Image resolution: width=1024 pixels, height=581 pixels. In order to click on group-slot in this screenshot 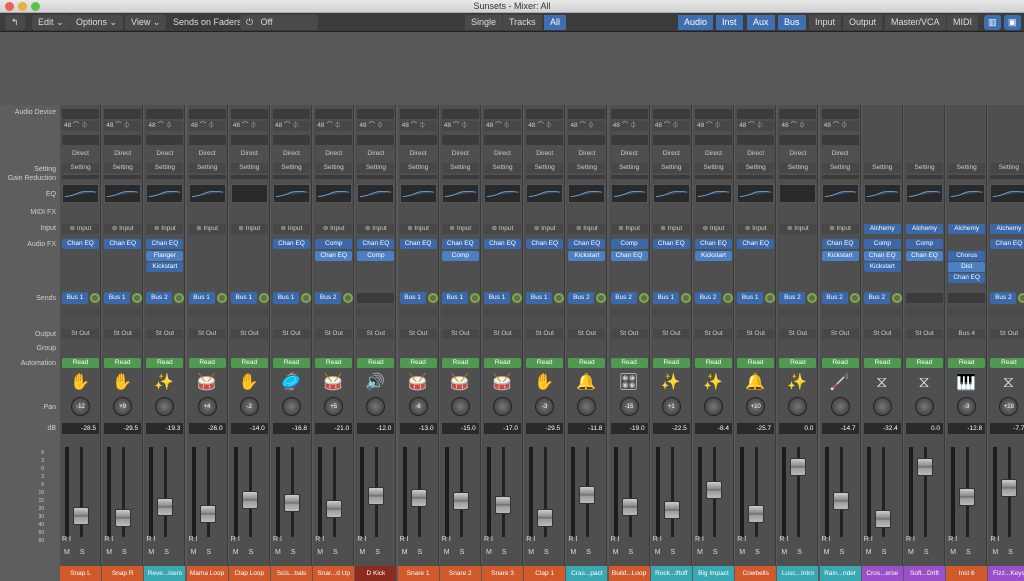, I will do `click(502, 349)`.